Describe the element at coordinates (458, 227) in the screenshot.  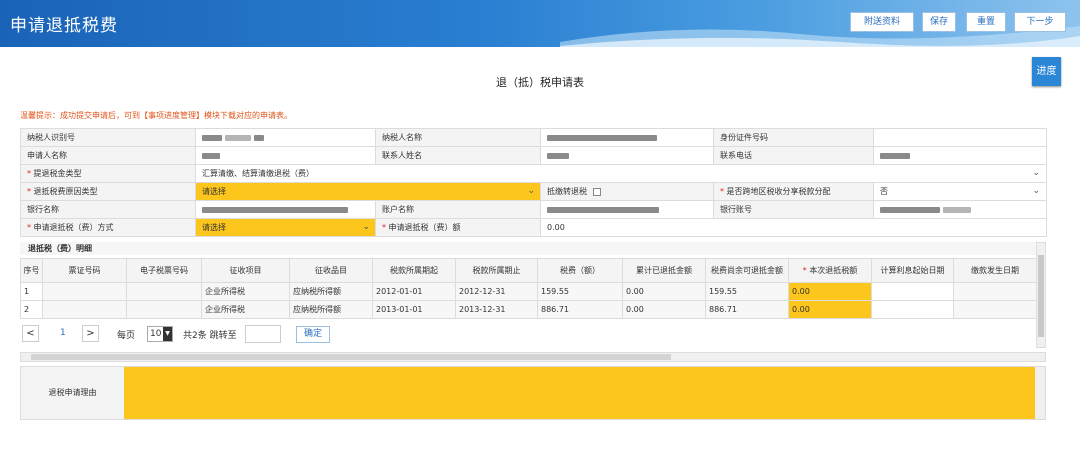
I see `refund-amount-label: * 申请退抵税（费）额` at that location.